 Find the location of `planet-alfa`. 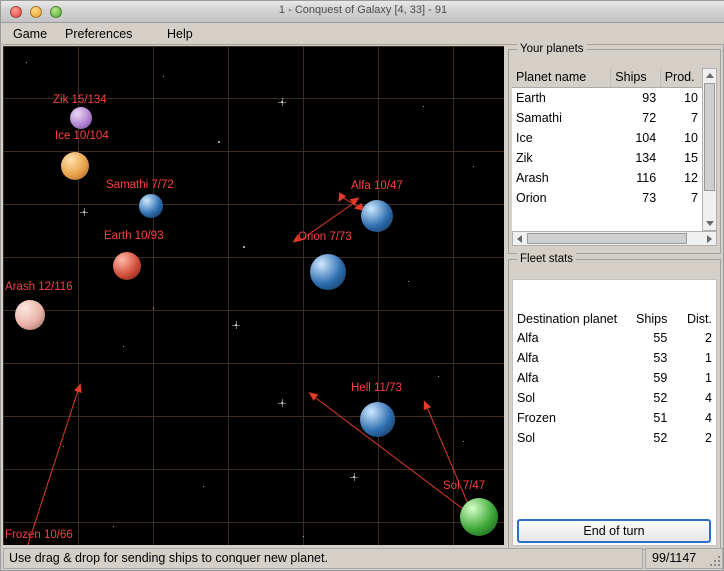

planet-alfa is located at coordinates (377, 216).